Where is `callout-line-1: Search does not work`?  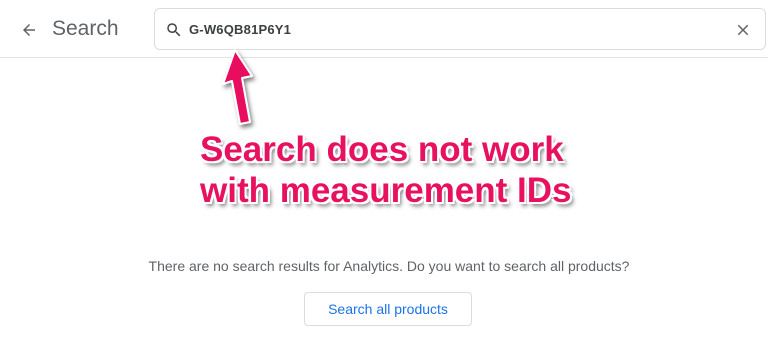
callout-line-1: Search does not work is located at coordinates (382, 149).